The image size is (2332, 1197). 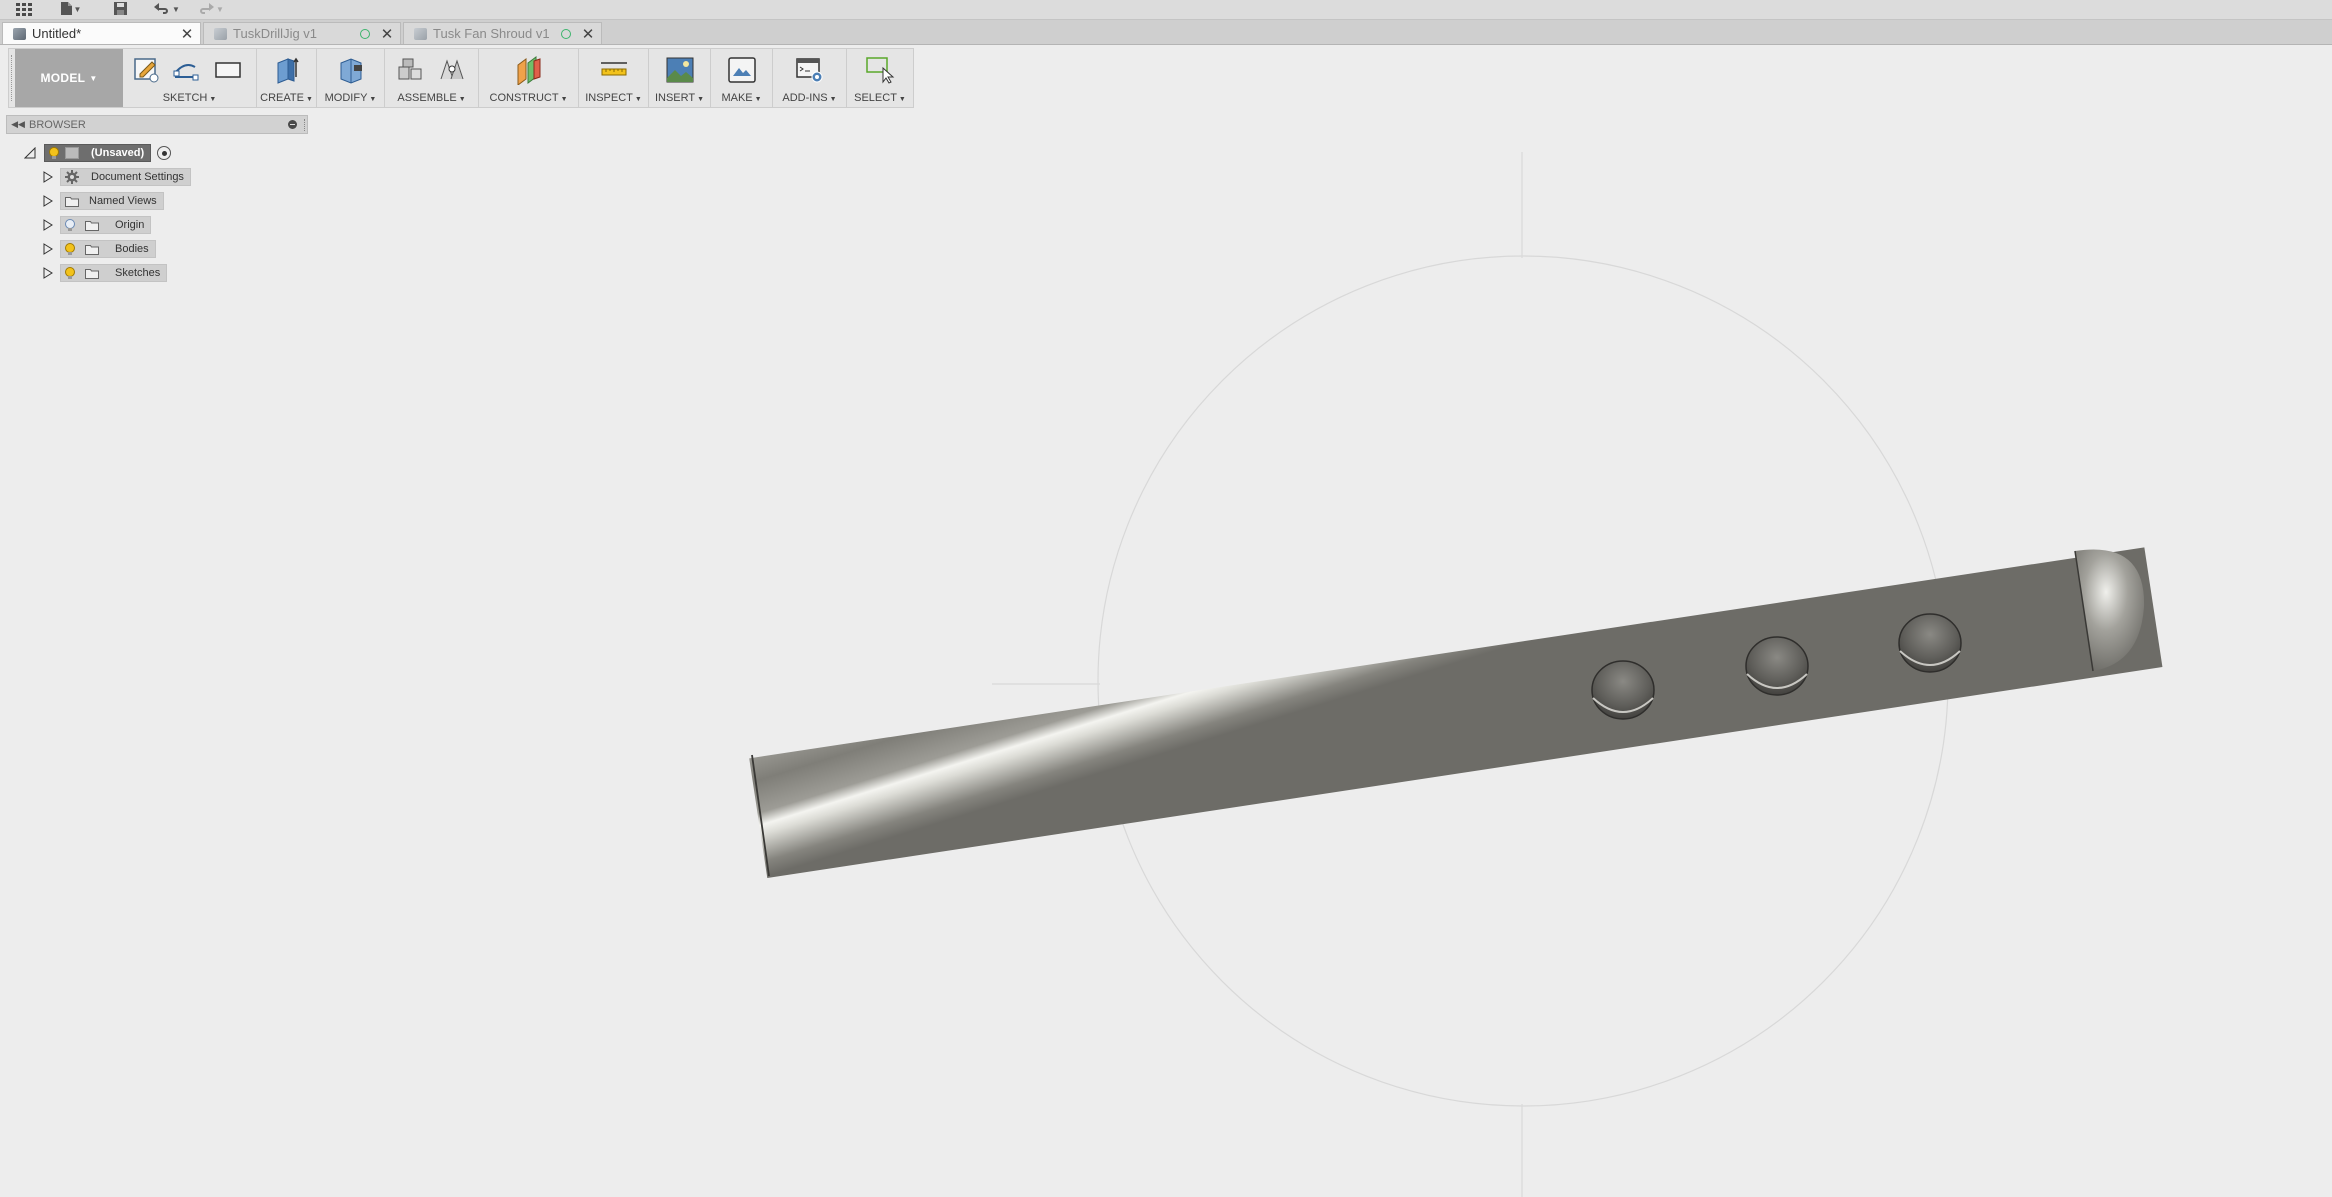 I want to click on browser-node-named-views: Named Views, so click(x=103, y=201).